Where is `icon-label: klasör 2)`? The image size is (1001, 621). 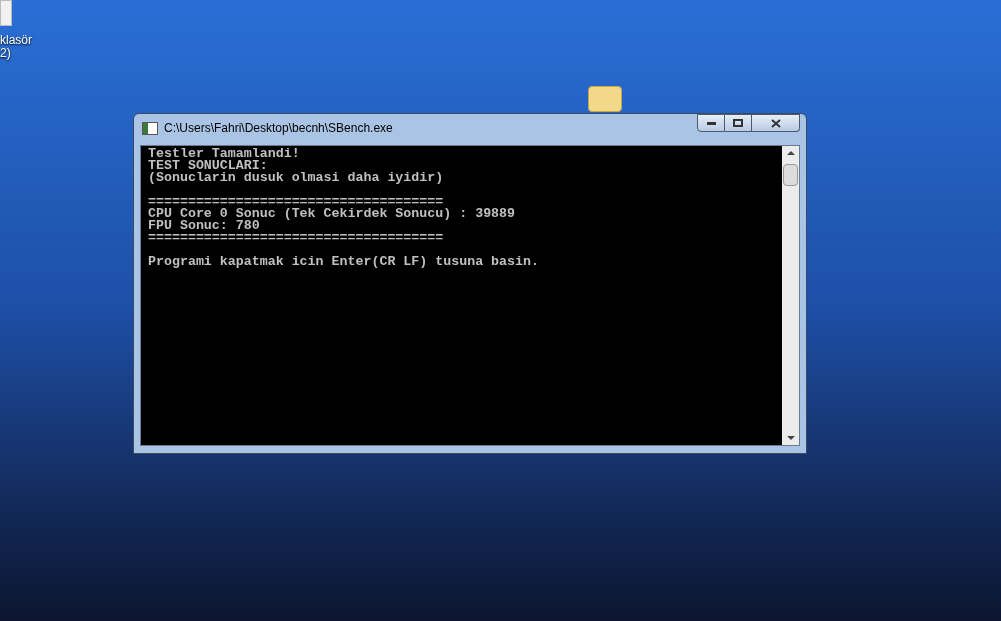 icon-label: klasör 2) is located at coordinates (16, 47).